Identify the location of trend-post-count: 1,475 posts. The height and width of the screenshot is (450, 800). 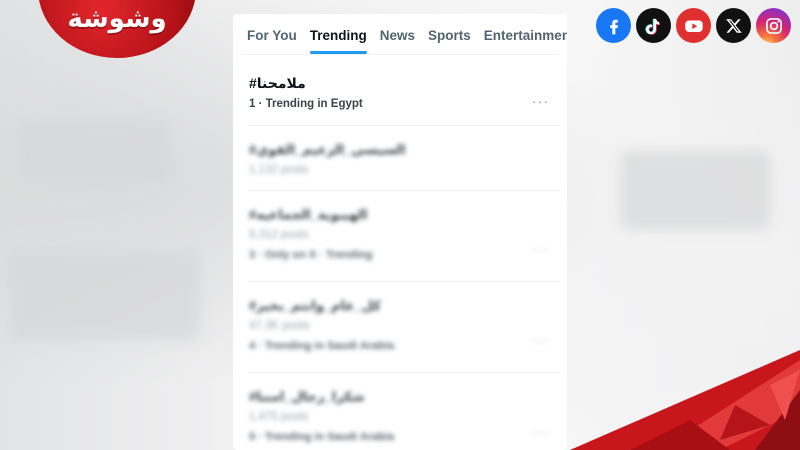
(279, 417).